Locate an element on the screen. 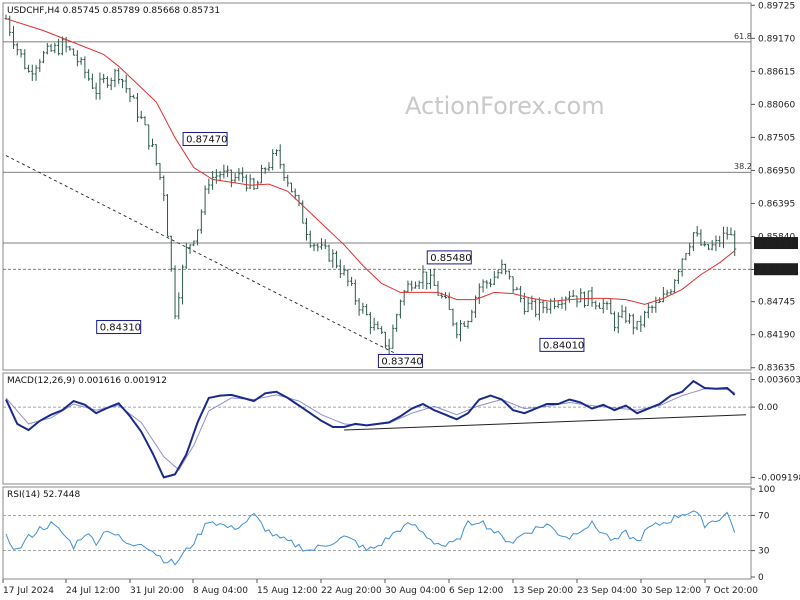 The width and height of the screenshot is (800, 600). rsi-tick-label: 30 is located at coordinates (764, 552).